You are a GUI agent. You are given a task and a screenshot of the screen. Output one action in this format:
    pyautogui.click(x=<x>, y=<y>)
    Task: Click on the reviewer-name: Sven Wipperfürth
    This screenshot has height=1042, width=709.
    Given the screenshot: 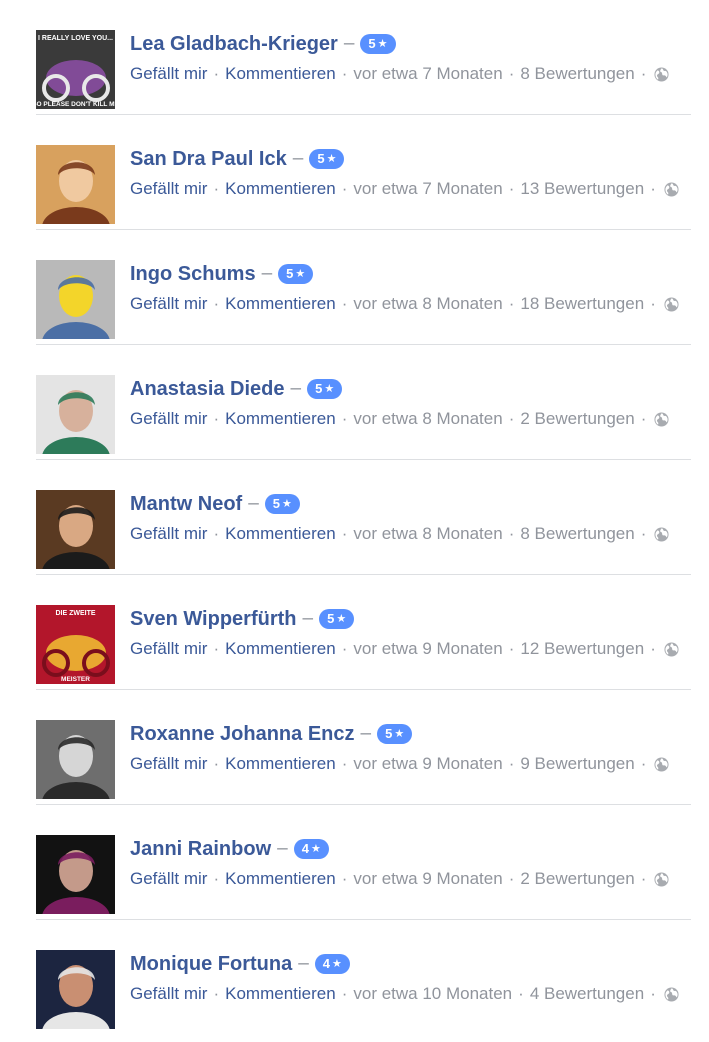 What is the action you would take?
    pyautogui.click(x=213, y=619)
    